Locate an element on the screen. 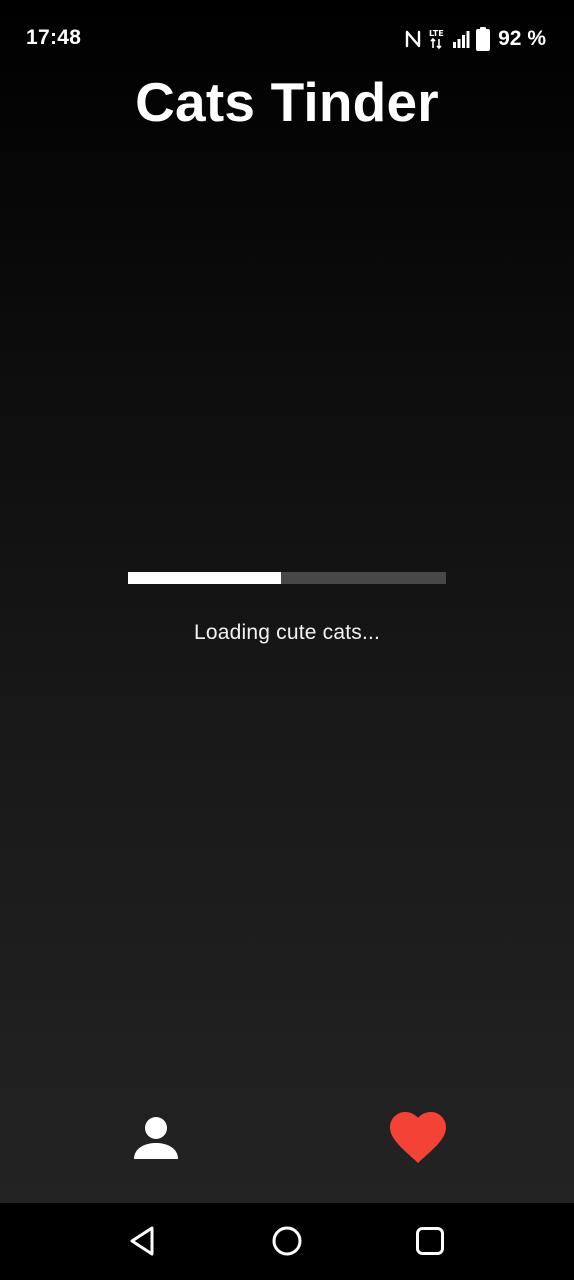 Image resolution: width=574 pixels, height=1280 pixels. battery-percent: 92 % is located at coordinates (522, 38).